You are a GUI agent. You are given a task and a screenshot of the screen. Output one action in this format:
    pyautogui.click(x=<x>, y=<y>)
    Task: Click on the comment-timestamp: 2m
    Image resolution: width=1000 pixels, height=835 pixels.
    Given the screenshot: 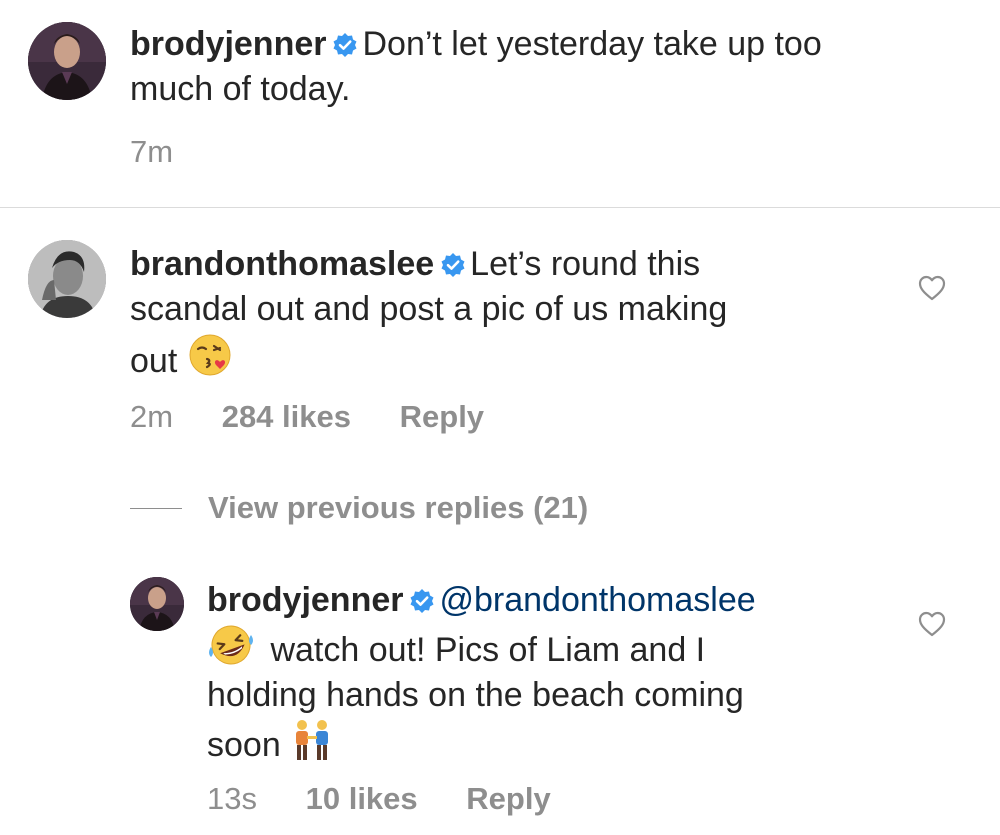 What is the action you would take?
    pyautogui.click(x=152, y=416)
    